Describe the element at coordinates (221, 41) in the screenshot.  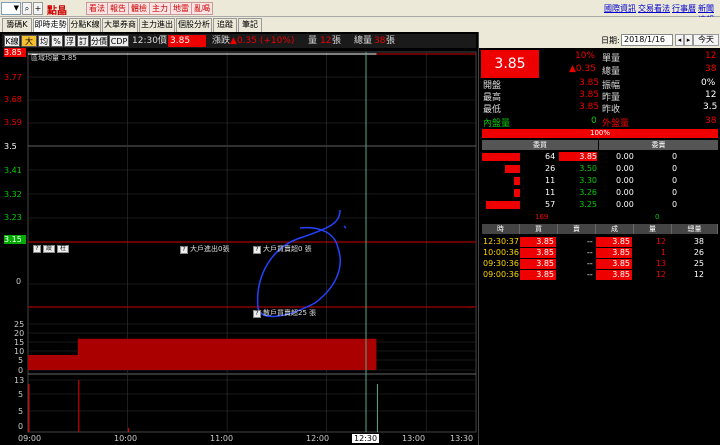
I see `change-label: 漲跌` at that location.